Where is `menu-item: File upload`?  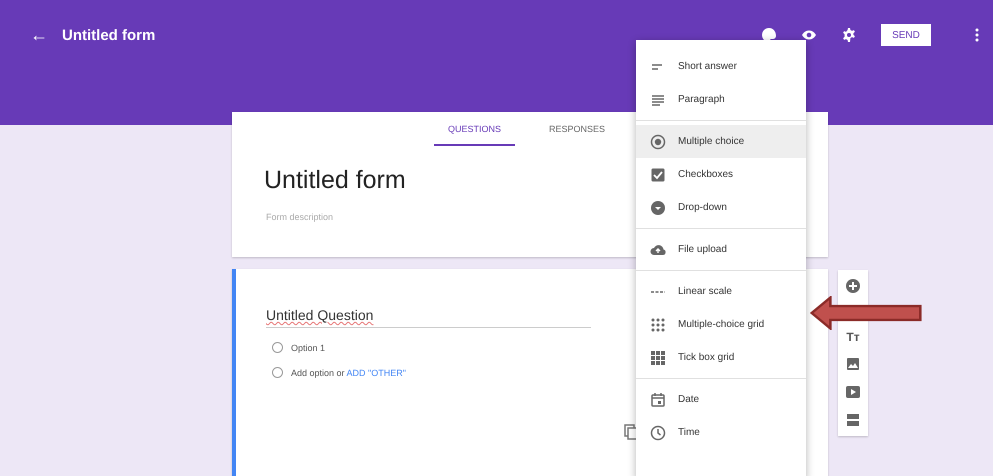 menu-item: File upload is located at coordinates (721, 249).